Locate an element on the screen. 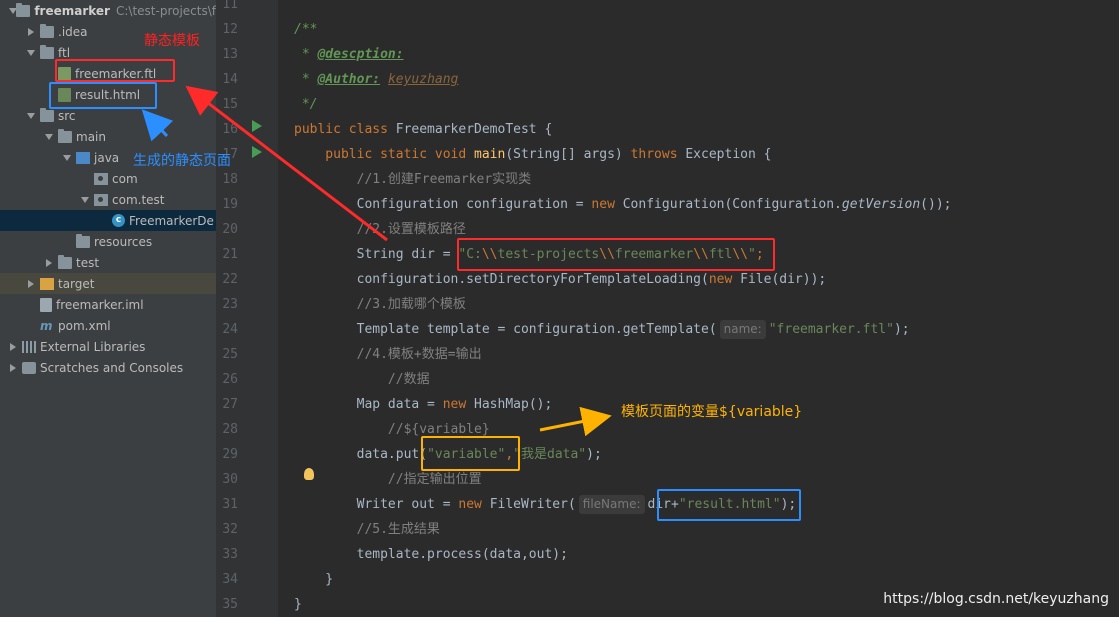 The image size is (1119, 617). generated-page-label: 生成的静态页面 is located at coordinates (182, 161).